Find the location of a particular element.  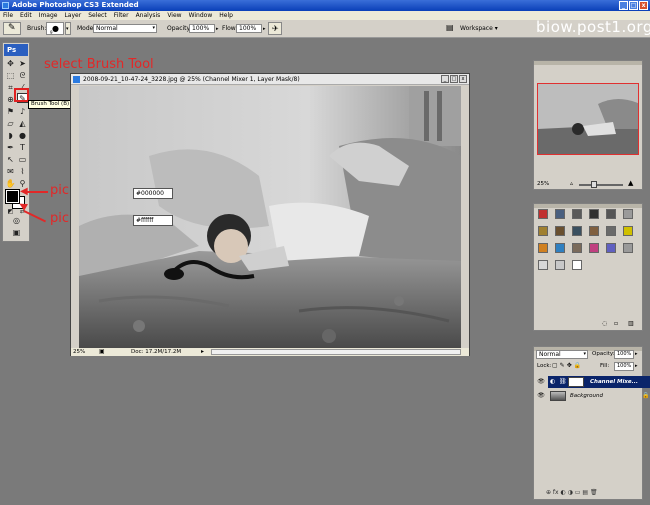

layer-fill-slider-toggle: ▸ is located at coordinates (636, 366).